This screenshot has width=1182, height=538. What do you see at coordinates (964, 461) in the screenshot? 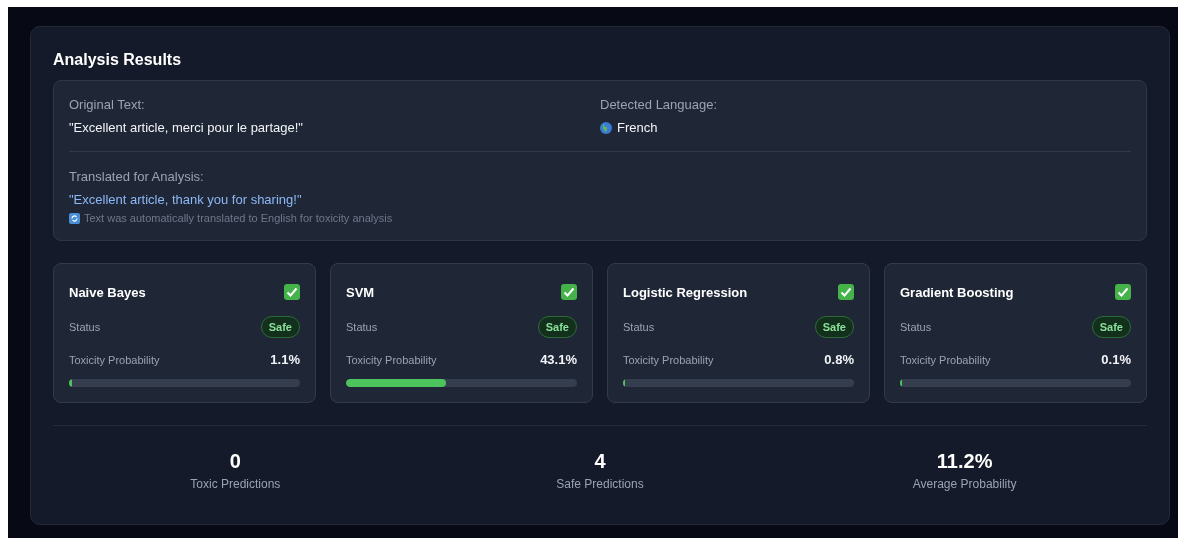
I see `stat-value: 11.2%` at bounding box center [964, 461].